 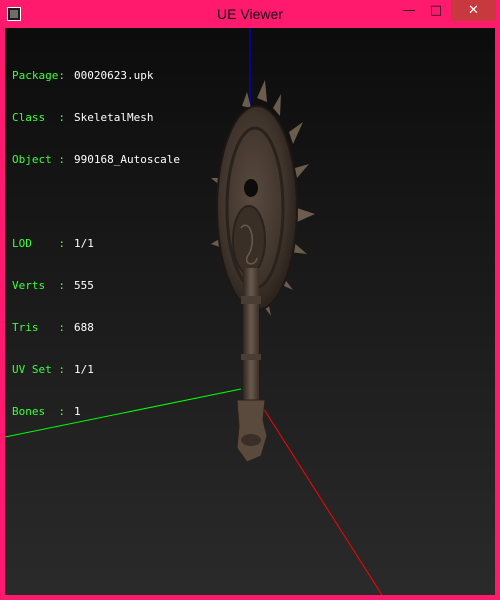 What do you see at coordinates (114, 75) in the screenshot?
I see `package-value: 00020623.upk` at bounding box center [114, 75].